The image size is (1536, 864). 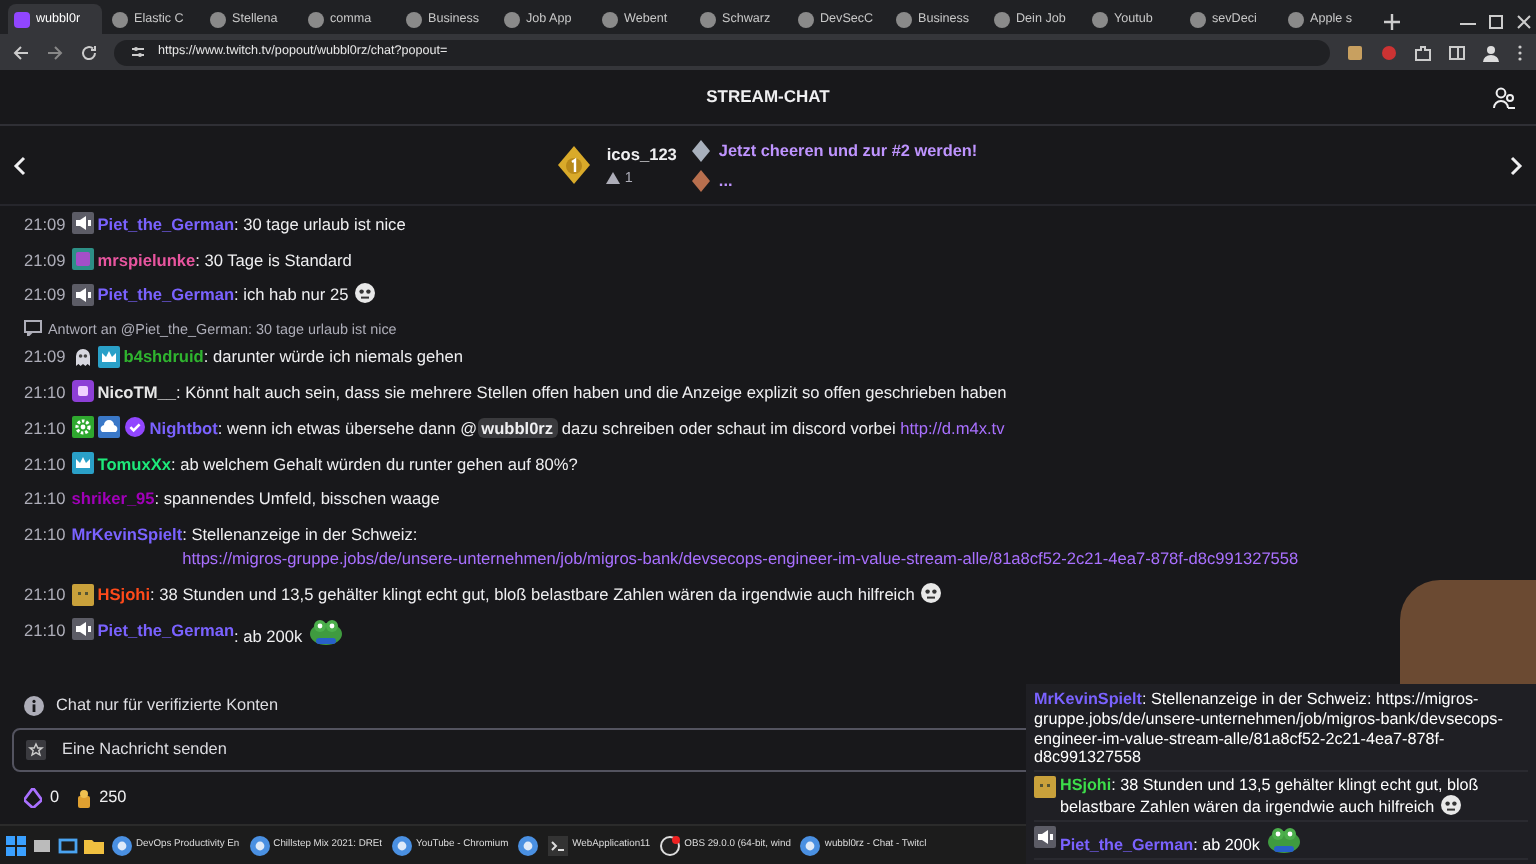 I want to click on second-place-gem-icon, so click(x=701, y=150).